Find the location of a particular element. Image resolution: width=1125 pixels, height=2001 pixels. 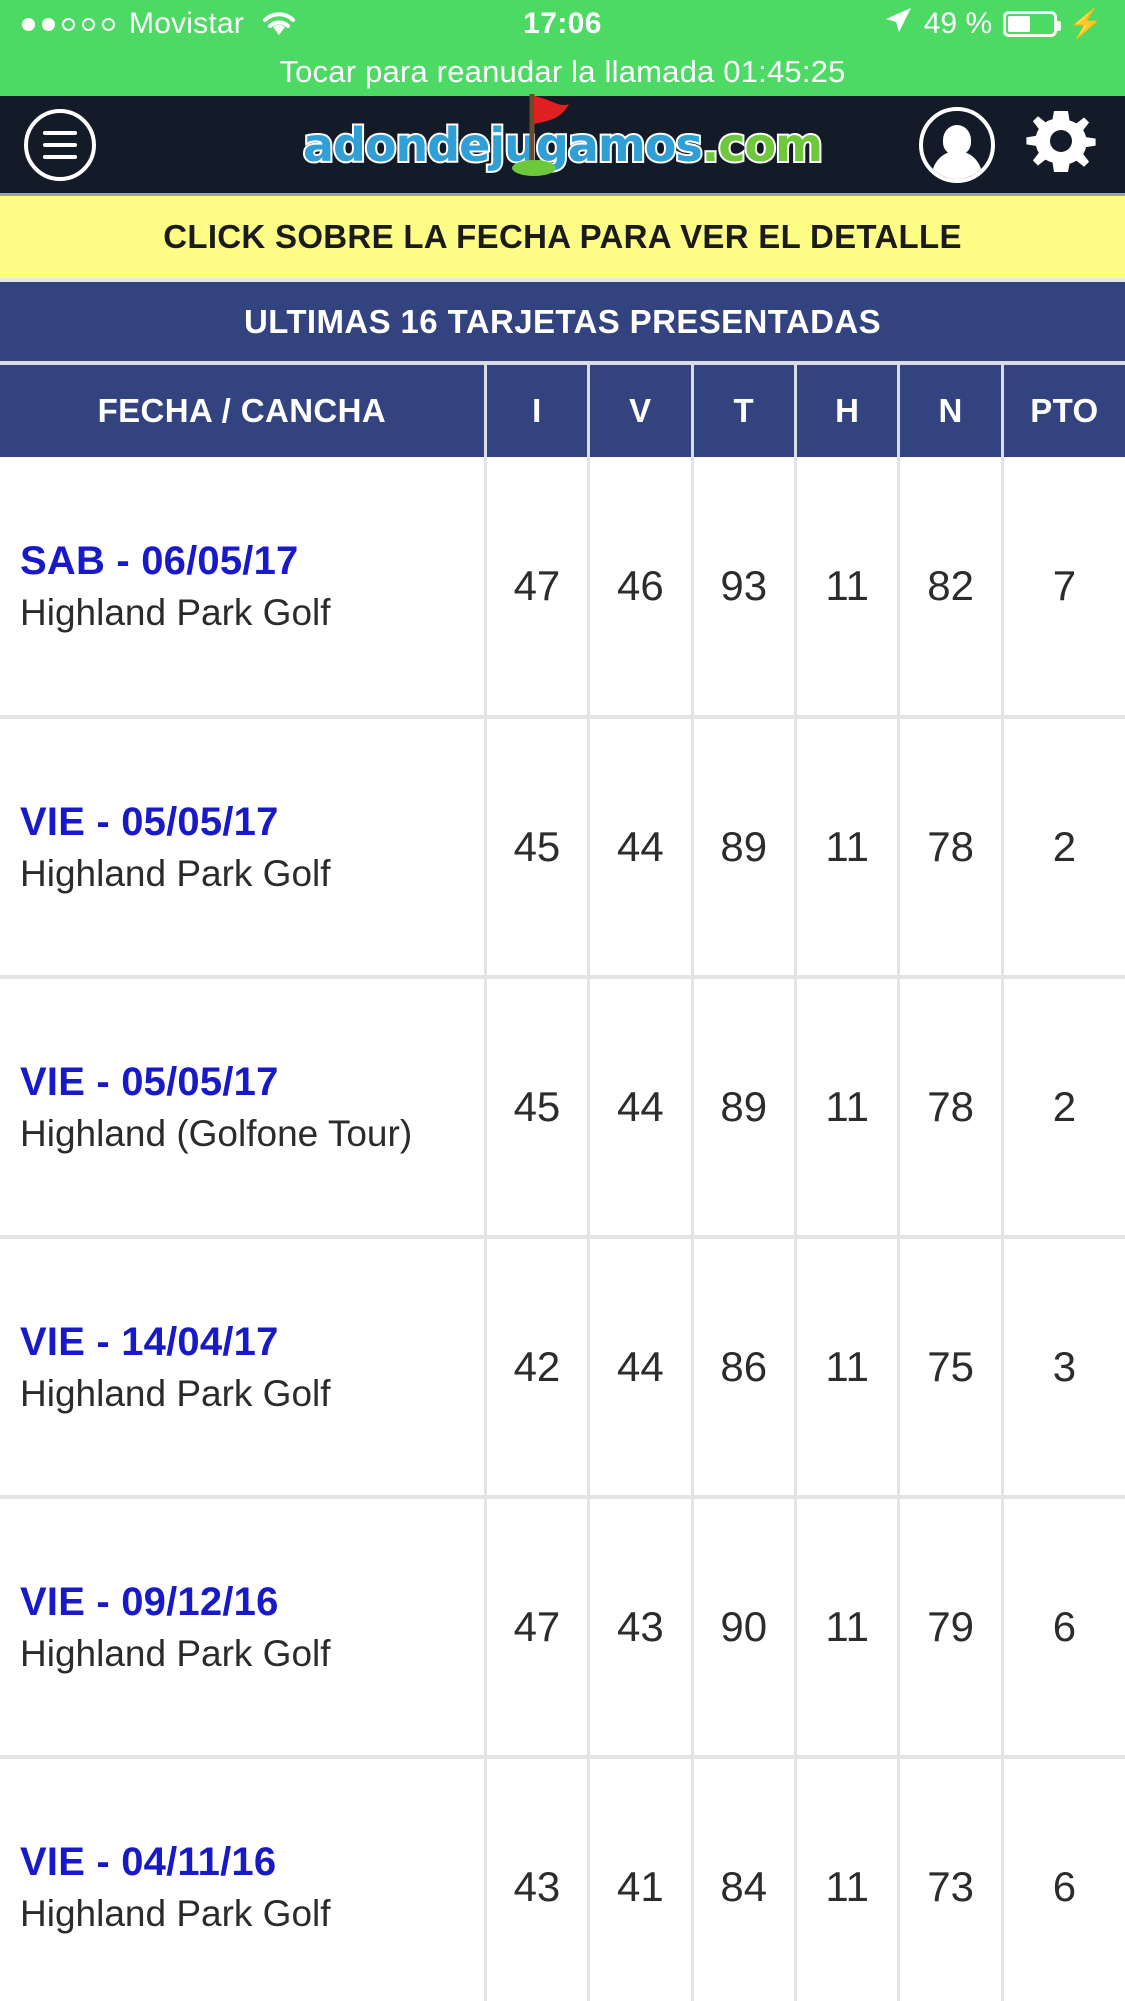

site-logo-name: adondejugamos is located at coordinates (503, 145).